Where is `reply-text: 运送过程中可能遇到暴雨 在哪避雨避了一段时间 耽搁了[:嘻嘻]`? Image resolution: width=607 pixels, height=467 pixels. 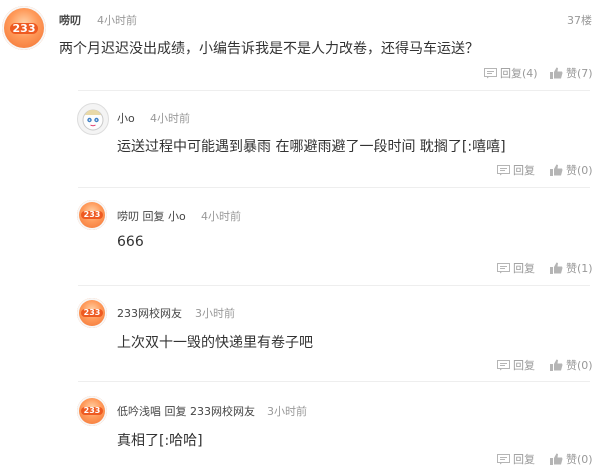
reply-text: 运送过程中可能遇到暴雨 在哪避雨避了一段时间 耽搁了[:嘻嘻] is located at coordinates (311, 147).